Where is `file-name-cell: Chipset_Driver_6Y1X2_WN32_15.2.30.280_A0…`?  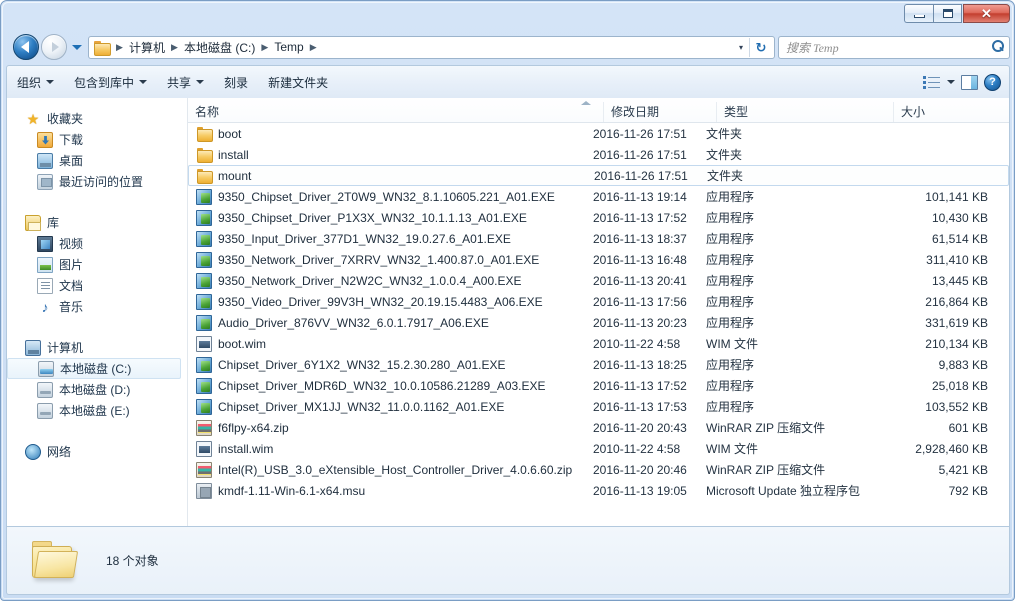
file-name-cell: Chipset_Driver_6Y1X2_WN32_15.2.30.280_A0… is located at coordinates (390, 364).